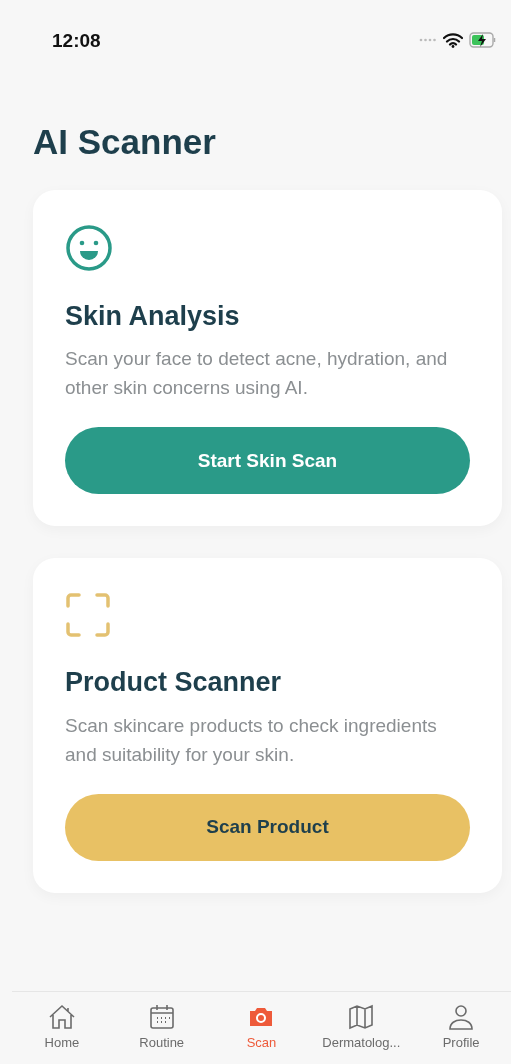 The image size is (511, 1064). What do you see at coordinates (257, 374) in the screenshot?
I see `card-description: Scan your face to detect acne, hydration, and other skin concerns using AI.` at bounding box center [257, 374].